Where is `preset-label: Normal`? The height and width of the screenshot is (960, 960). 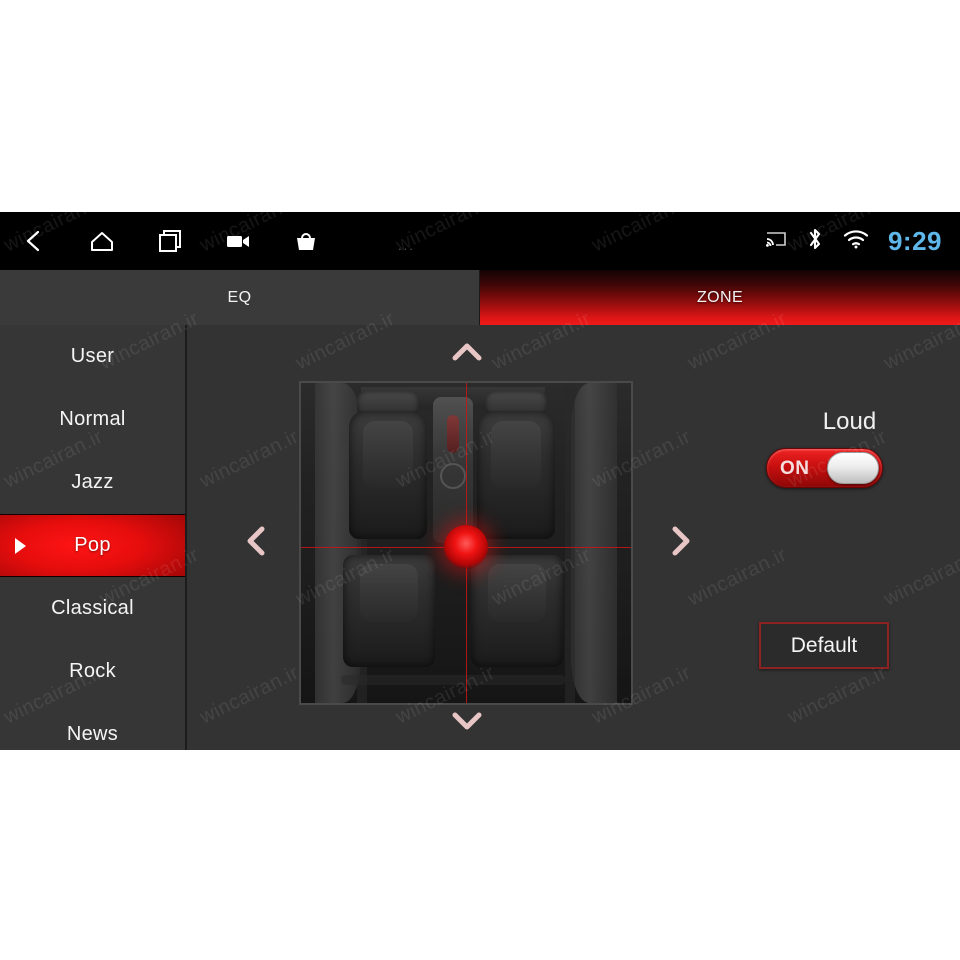
preset-label: Normal is located at coordinates (92, 419).